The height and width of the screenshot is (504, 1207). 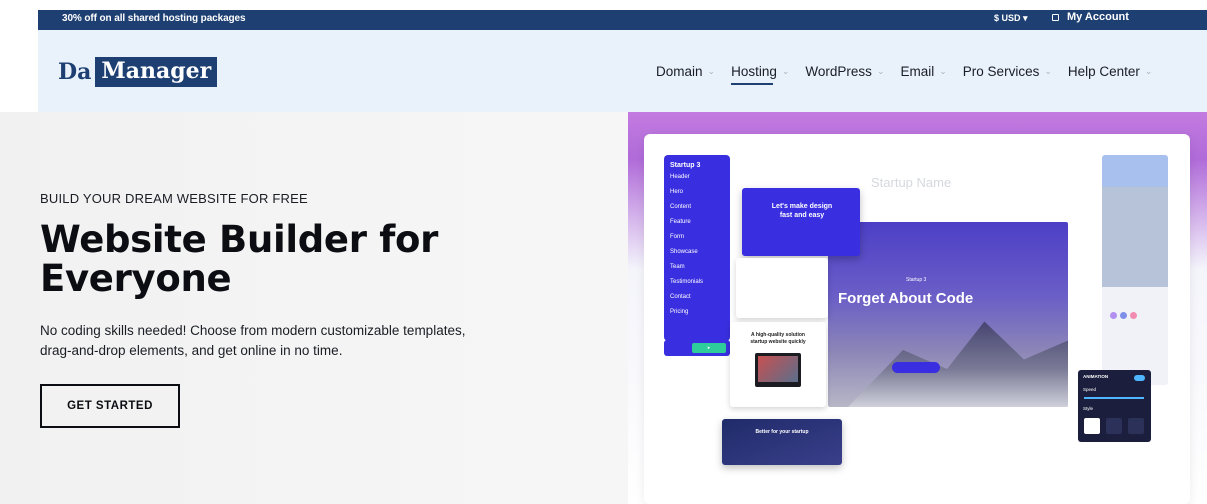 What do you see at coordinates (802, 211) in the screenshot?
I see `preview-card-dark-text: Let's make design fast and easy` at bounding box center [802, 211].